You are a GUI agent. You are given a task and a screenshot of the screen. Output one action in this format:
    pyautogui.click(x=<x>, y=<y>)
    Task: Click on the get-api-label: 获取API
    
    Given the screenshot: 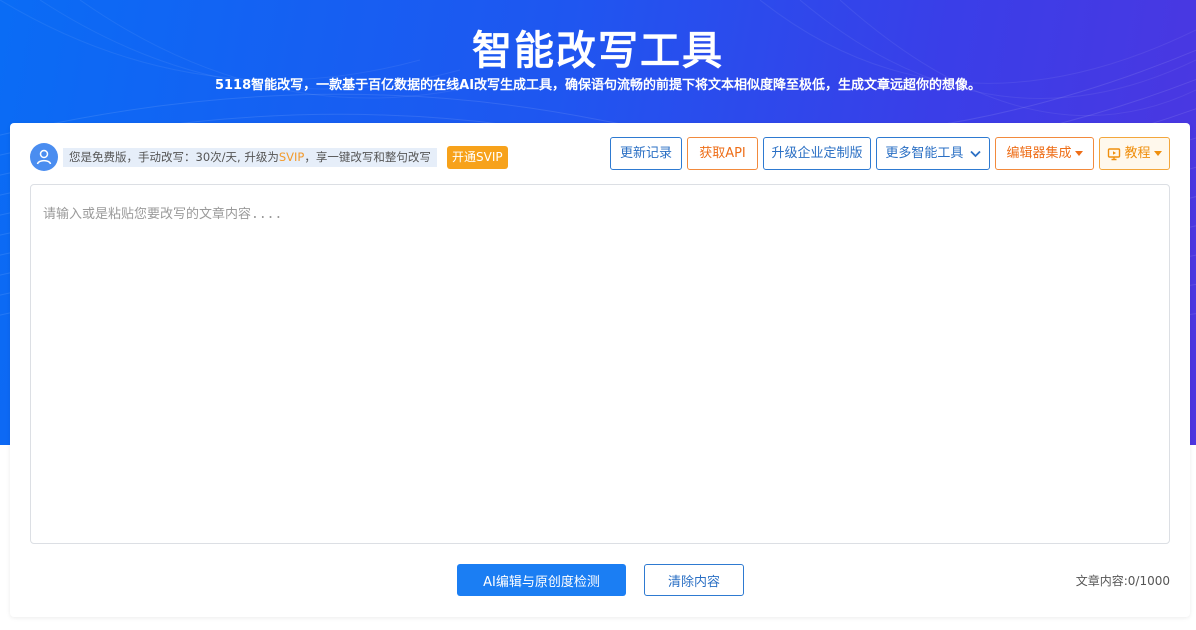 What is the action you would take?
    pyautogui.click(x=722, y=153)
    